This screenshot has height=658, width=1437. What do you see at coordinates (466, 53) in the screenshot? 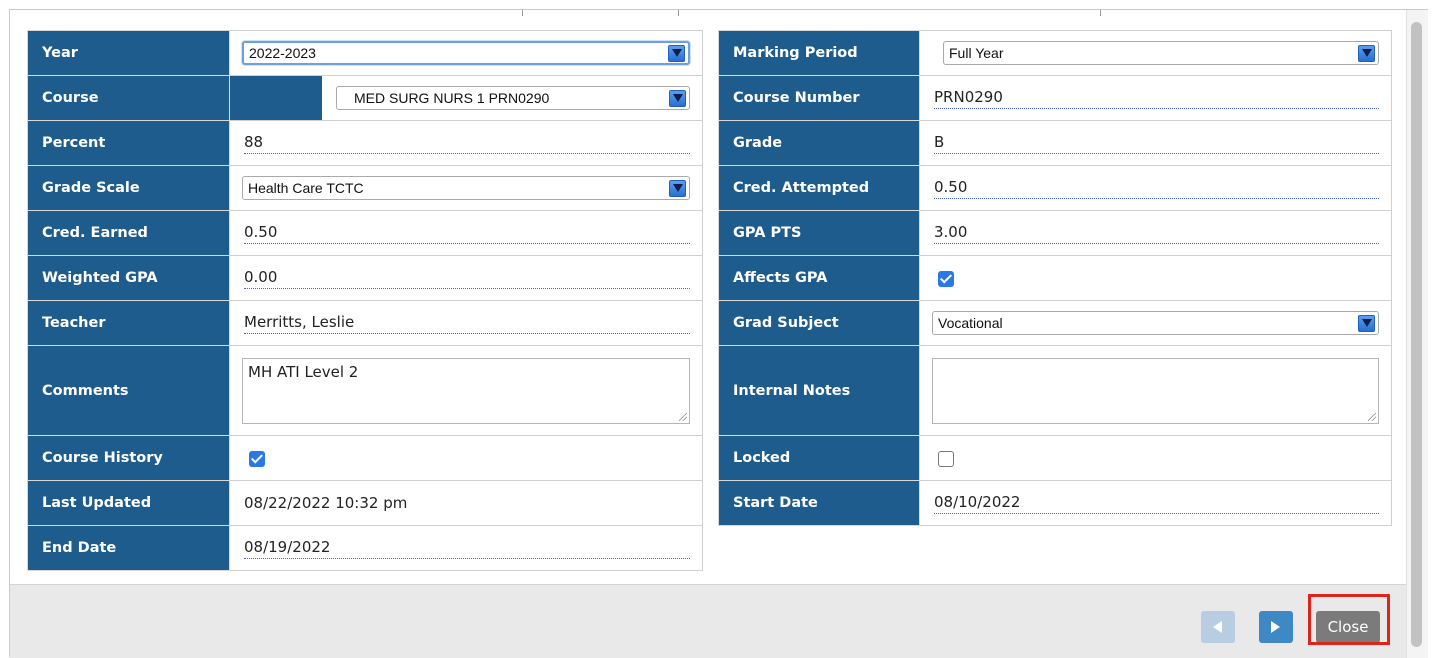
I see `year-select: 2022-2023` at bounding box center [466, 53].